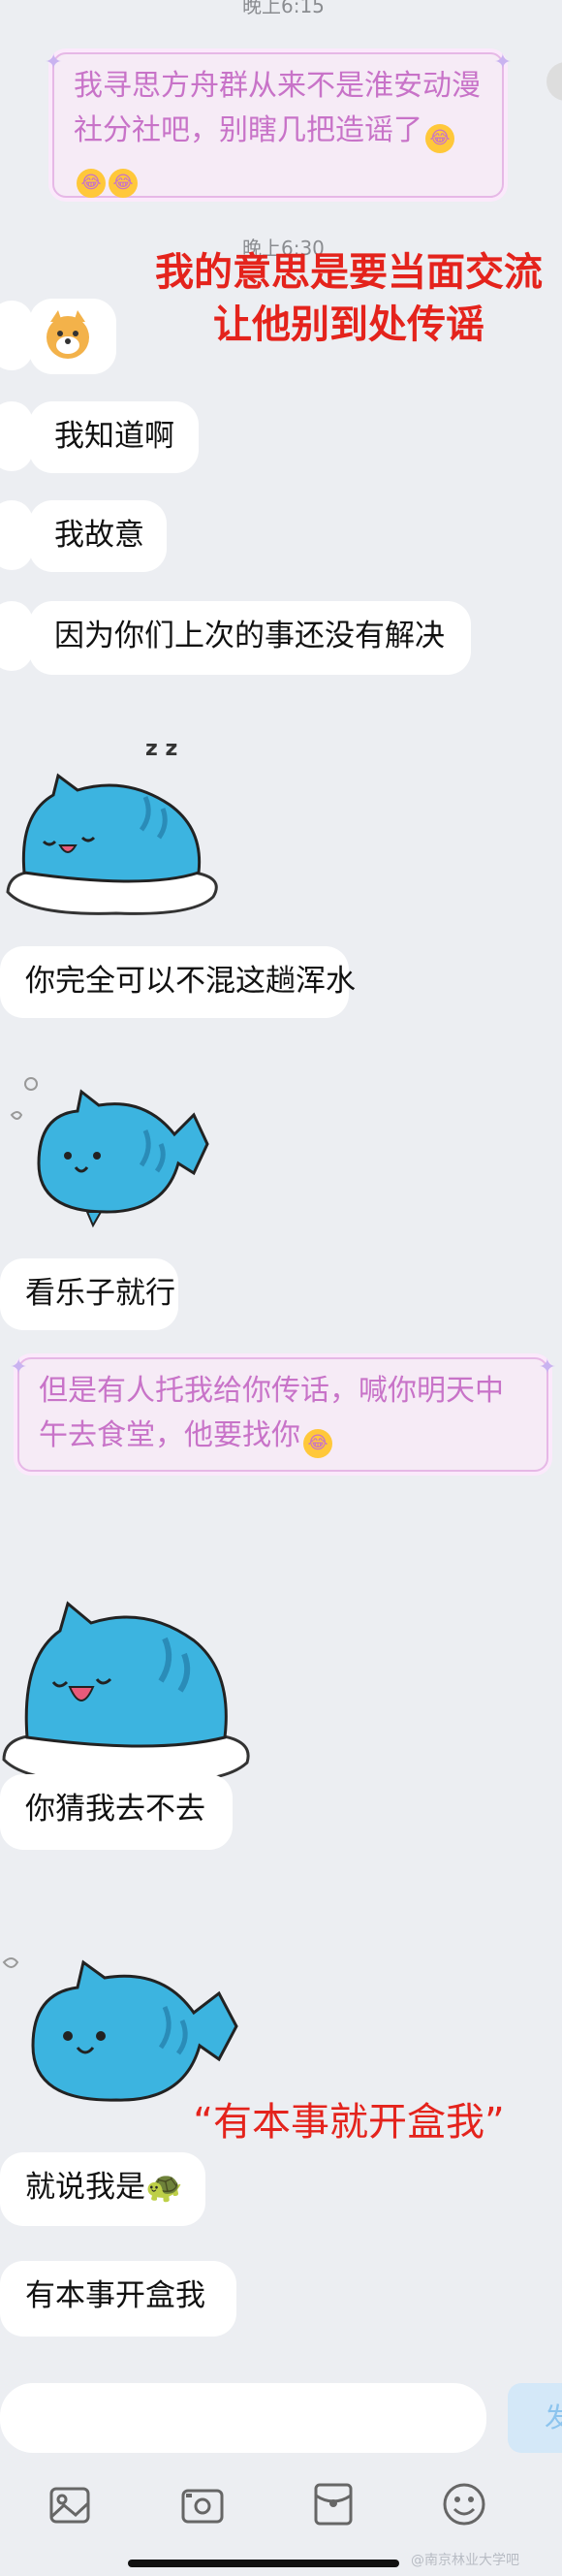  Describe the element at coordinates (349, 298) in the screenshot. I see `red-annotation-1: 我的意思是要当面交流 让他别到处传谣` at that location.